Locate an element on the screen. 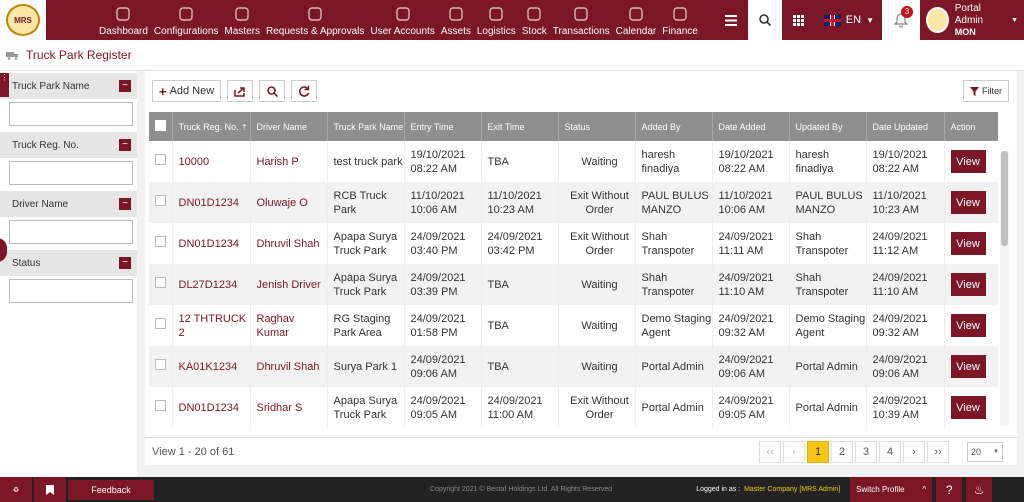 This screenshot has height=502, width=1024. search-button is located at coordinates (272, 91).